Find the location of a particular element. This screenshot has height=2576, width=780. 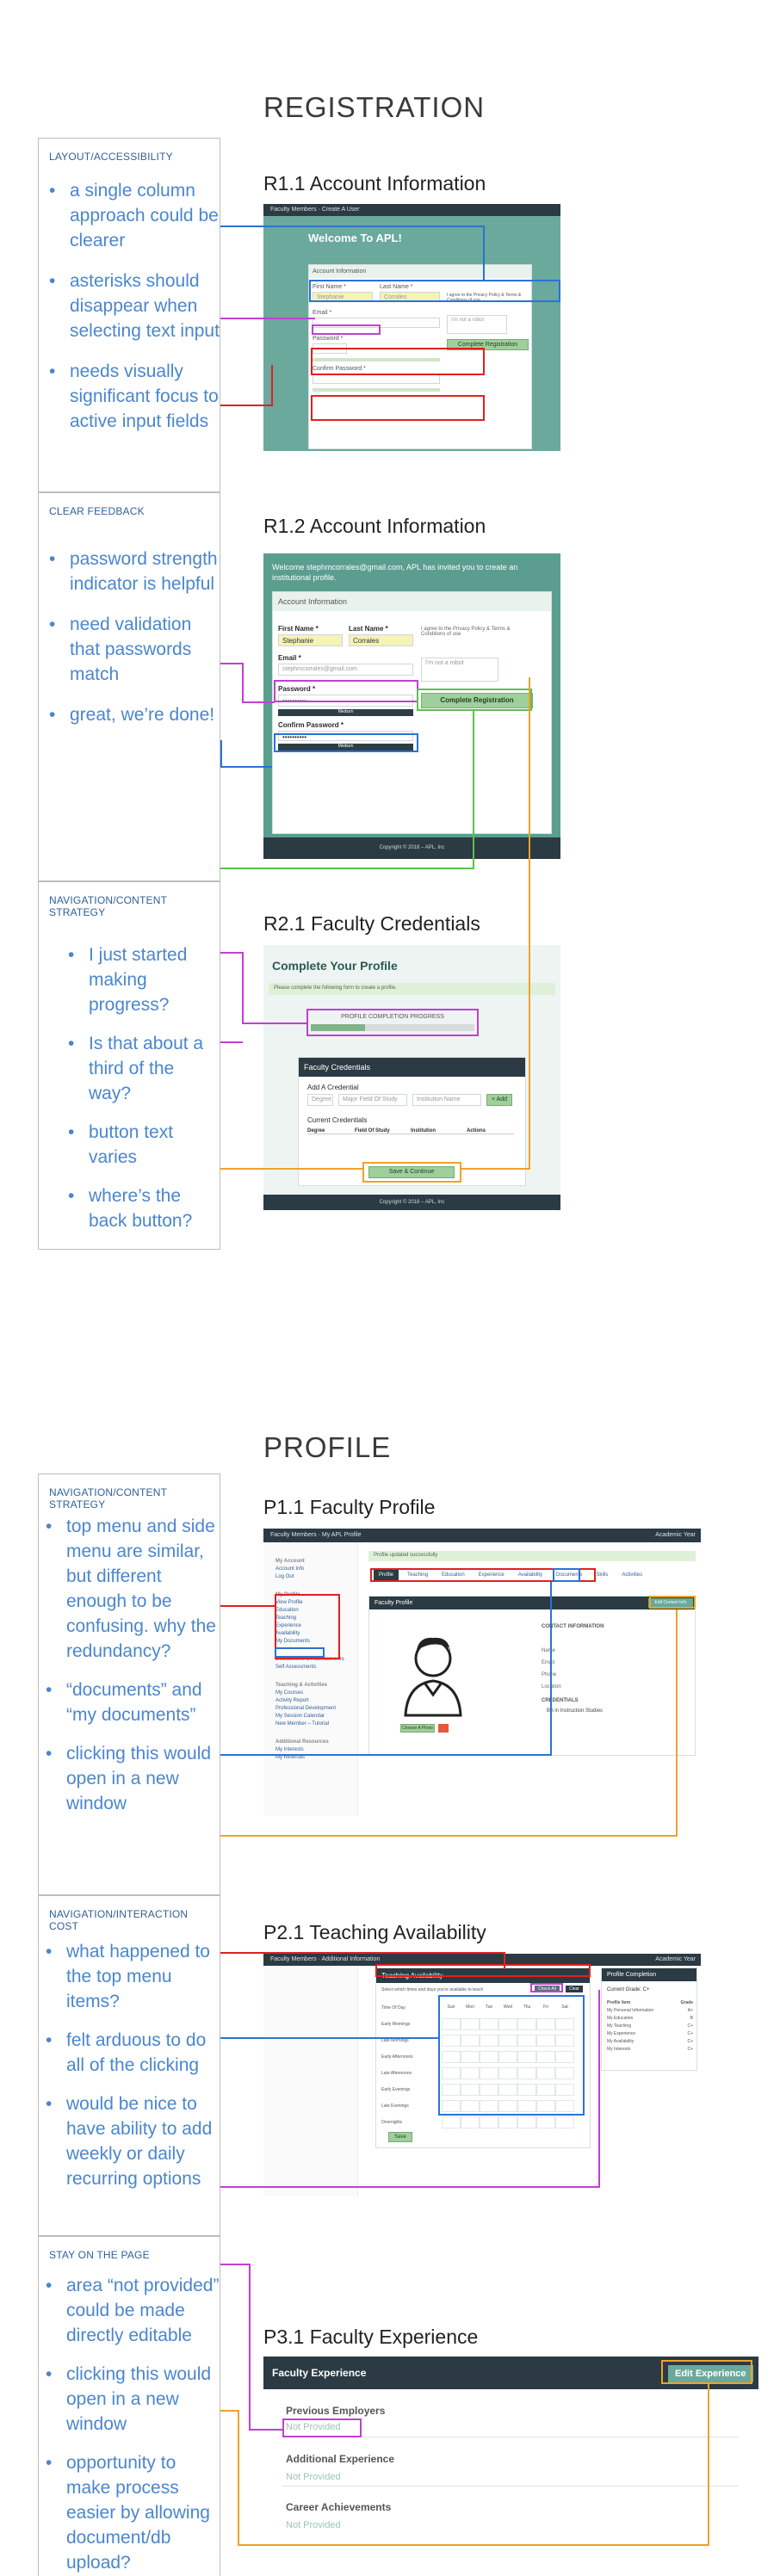

side-group-head: Additional Resources is located at coordinates (302, 1742).